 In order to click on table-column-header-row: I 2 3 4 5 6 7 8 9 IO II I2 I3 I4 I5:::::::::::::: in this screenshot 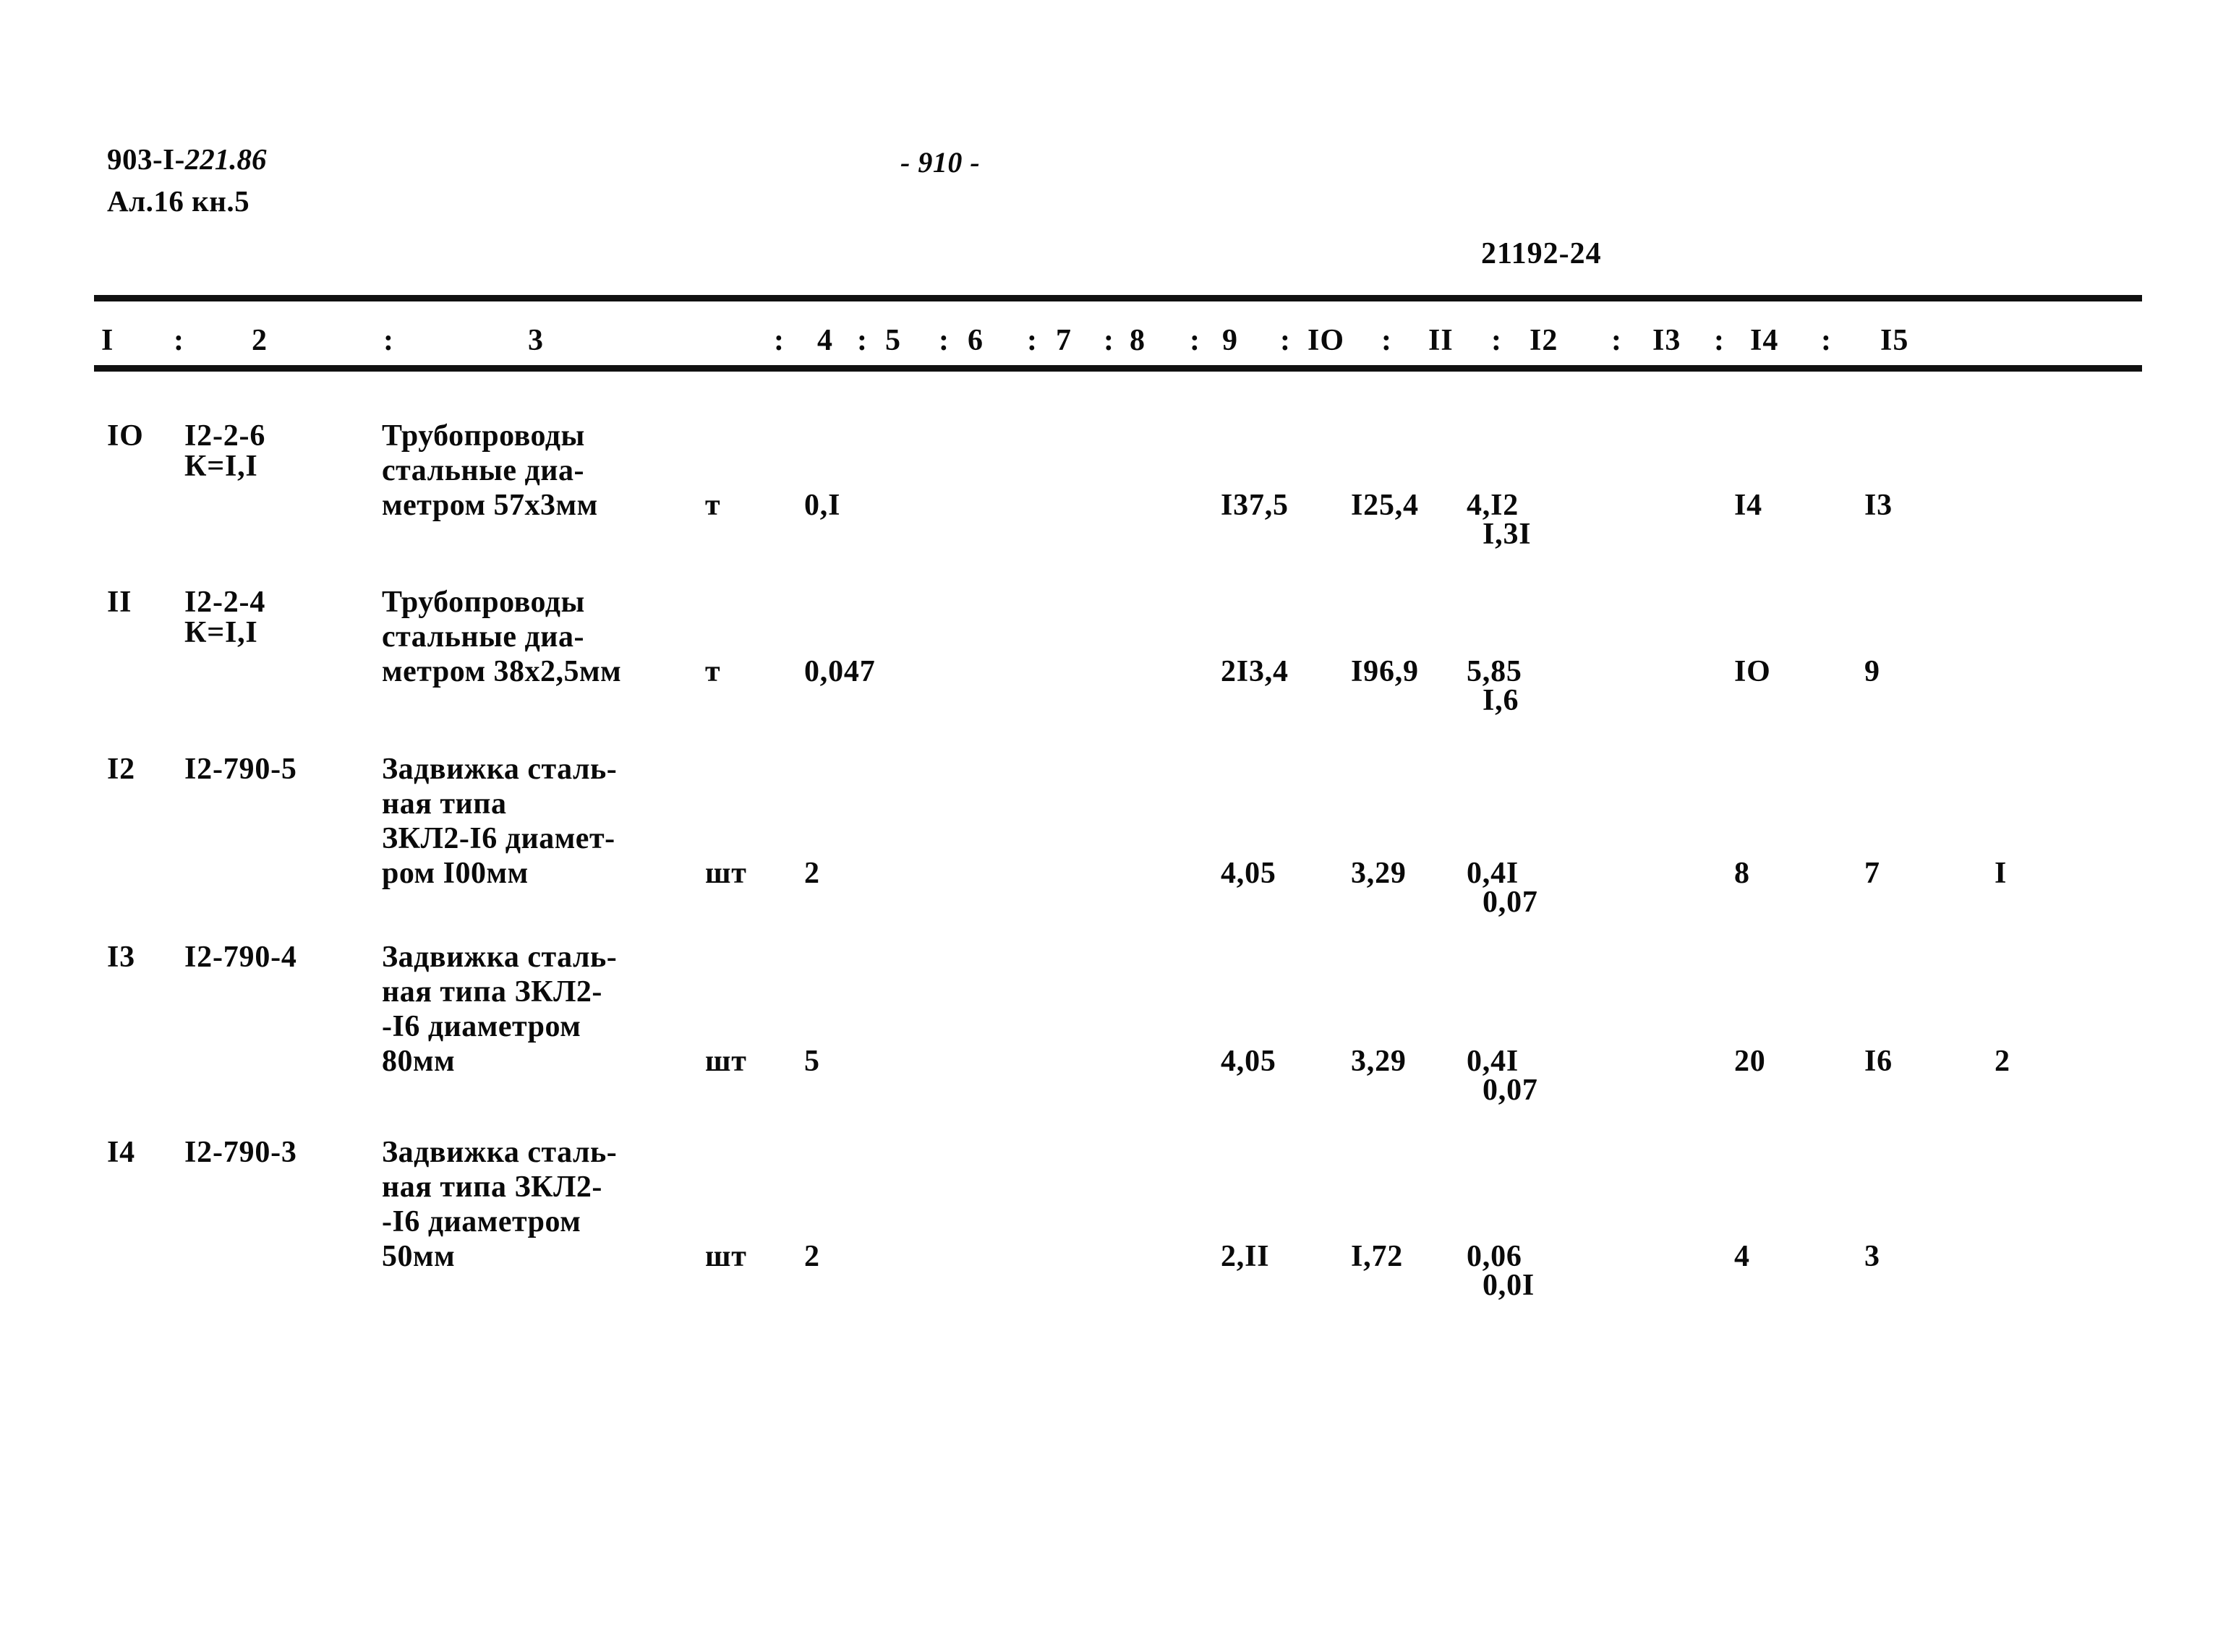, I will do `click(1118, 342)`.